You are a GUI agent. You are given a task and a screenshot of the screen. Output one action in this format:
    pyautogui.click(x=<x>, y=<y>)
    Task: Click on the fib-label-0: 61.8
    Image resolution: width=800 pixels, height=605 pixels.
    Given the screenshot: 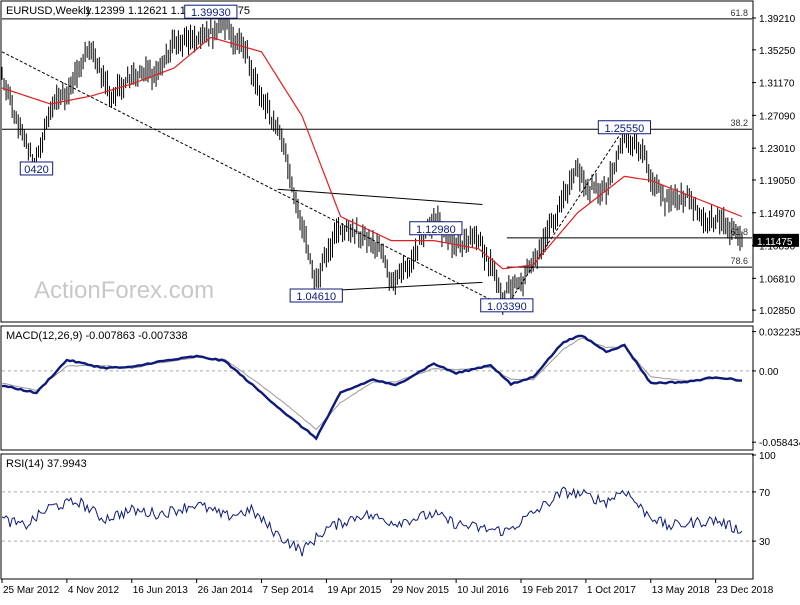 What is the action you would take?
    pyautogui.click(x=739, y=13)
    